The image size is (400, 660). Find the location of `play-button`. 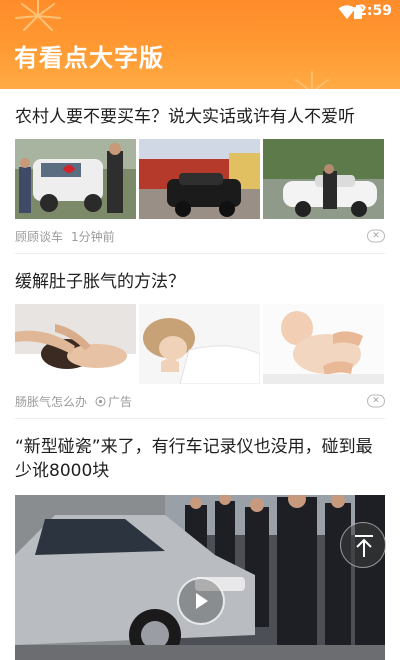

play-button is located at coordinates (201, 601).